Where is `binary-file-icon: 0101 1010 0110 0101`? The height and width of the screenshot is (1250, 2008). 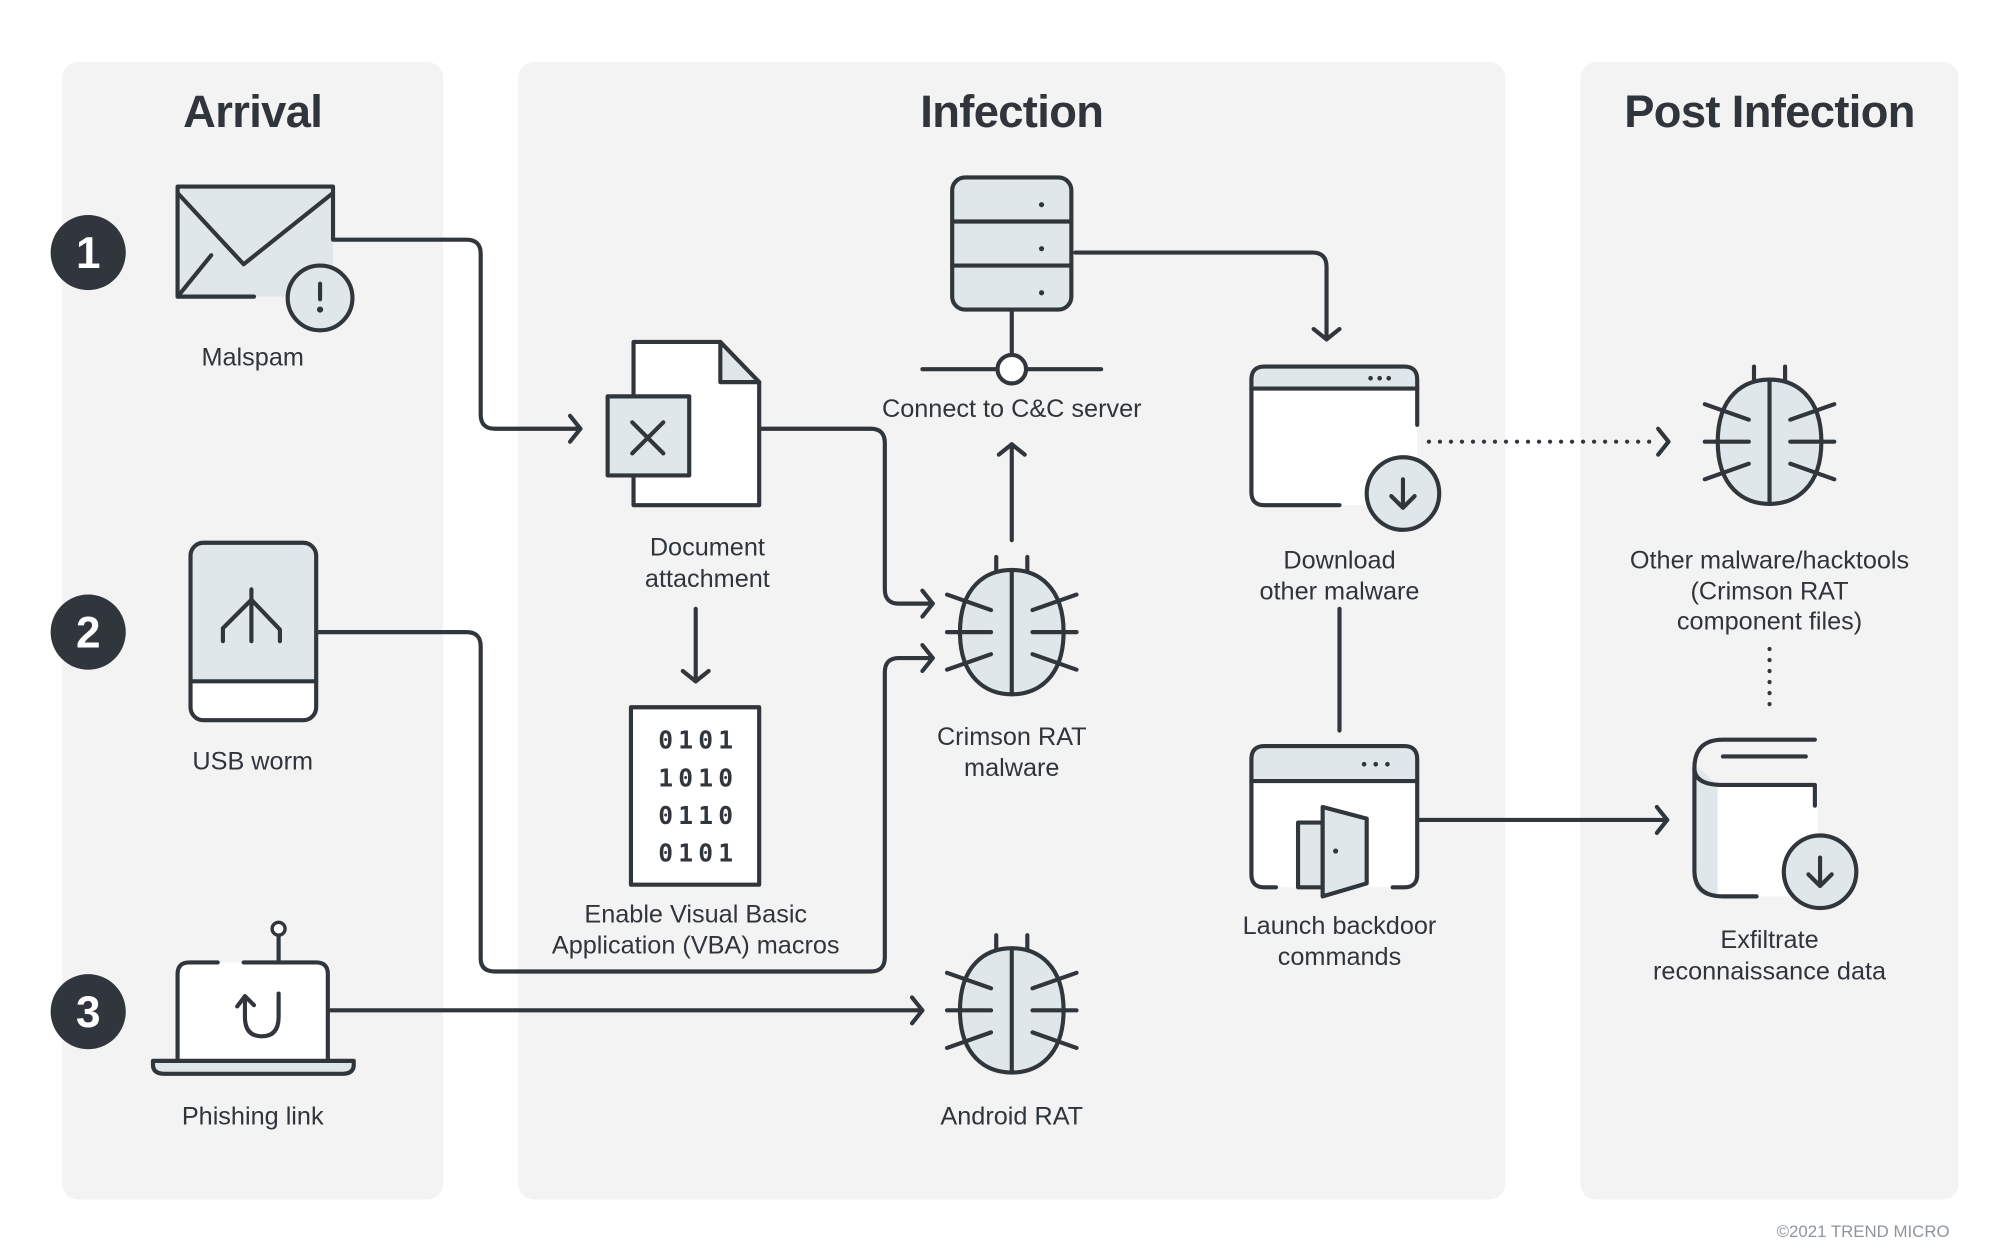
binary-file-icon: 0101 1010 0110 0101 is located at coordinates (695, 796).